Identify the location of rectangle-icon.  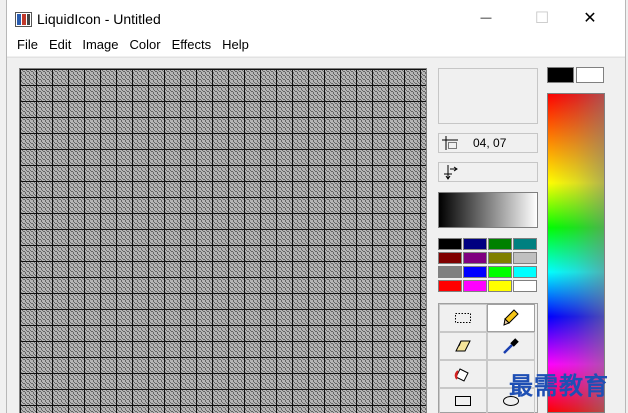
(463, 401).